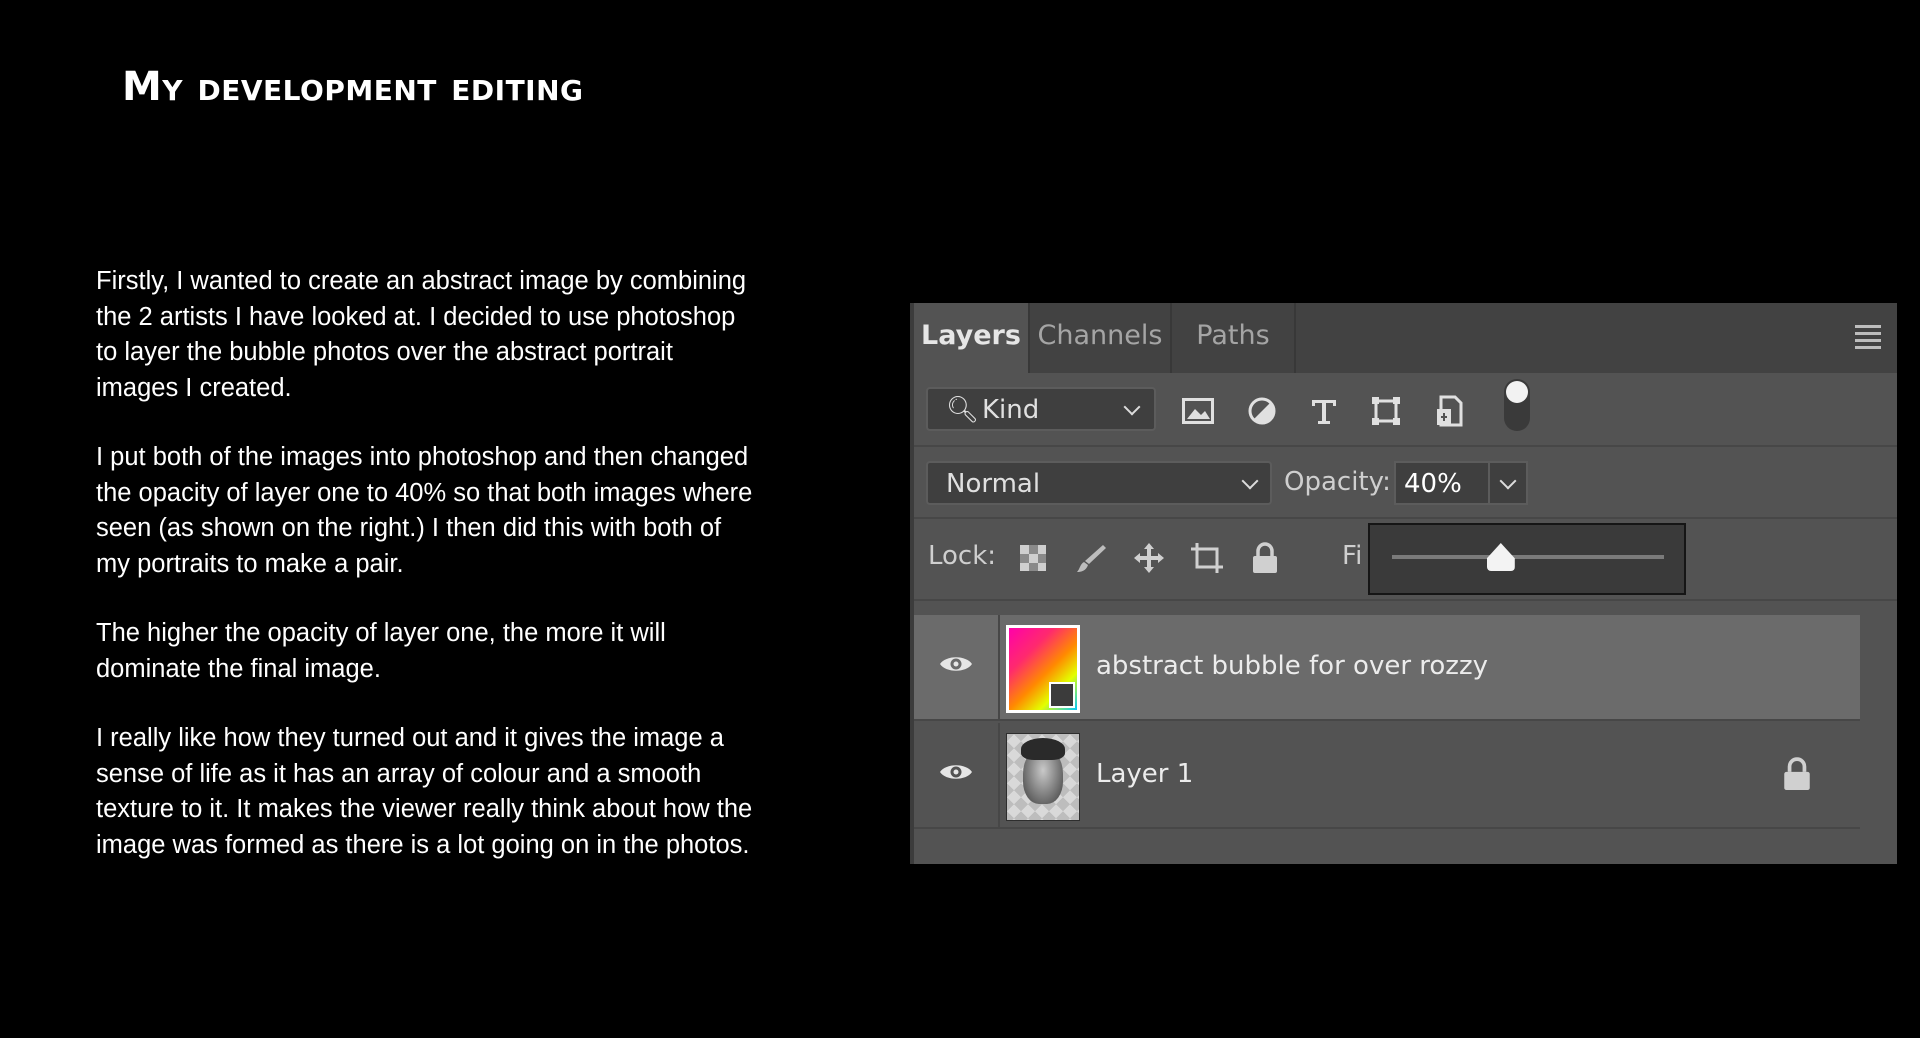 The image size is (1920, 1038). I want to click on opacity-dropdown-button, so click(1509, 483).